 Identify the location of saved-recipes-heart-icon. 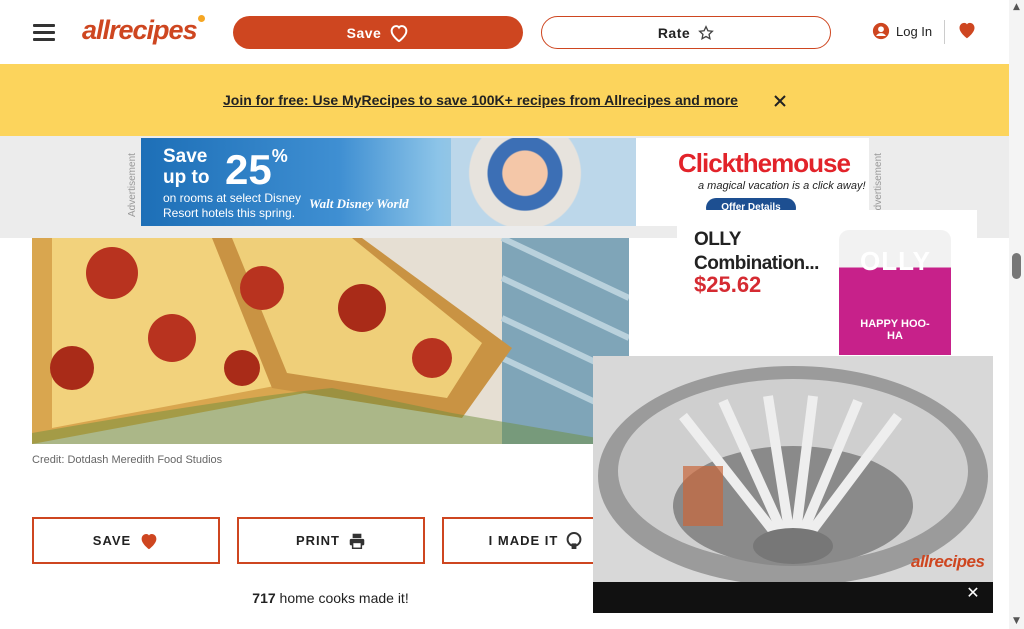
(967, 32).